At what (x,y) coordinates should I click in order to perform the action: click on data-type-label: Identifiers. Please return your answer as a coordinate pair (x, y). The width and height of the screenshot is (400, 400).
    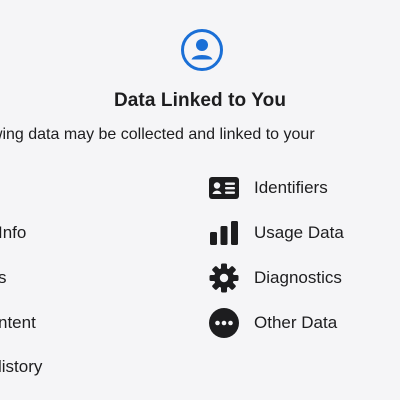
    Looking at the image, I should click on (291, 187).